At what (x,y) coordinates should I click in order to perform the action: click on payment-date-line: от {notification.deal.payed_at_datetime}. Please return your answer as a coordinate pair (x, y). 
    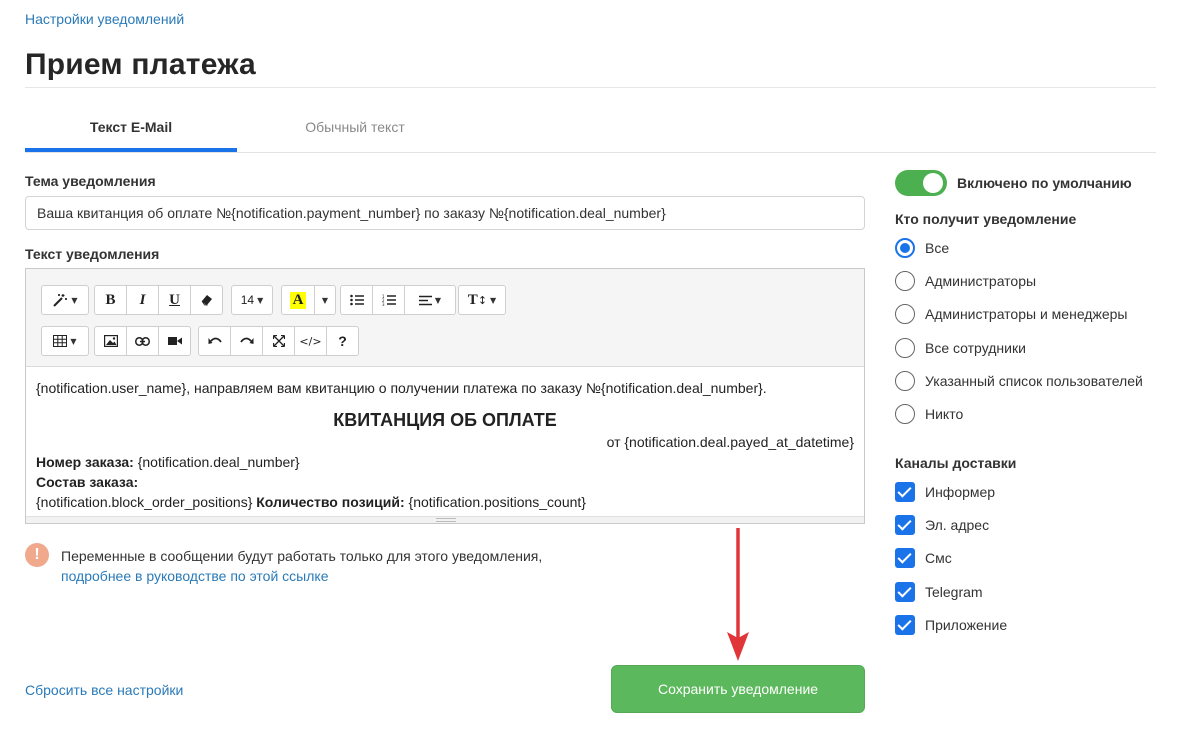
    Looking at the image, I should click on (730, 442).